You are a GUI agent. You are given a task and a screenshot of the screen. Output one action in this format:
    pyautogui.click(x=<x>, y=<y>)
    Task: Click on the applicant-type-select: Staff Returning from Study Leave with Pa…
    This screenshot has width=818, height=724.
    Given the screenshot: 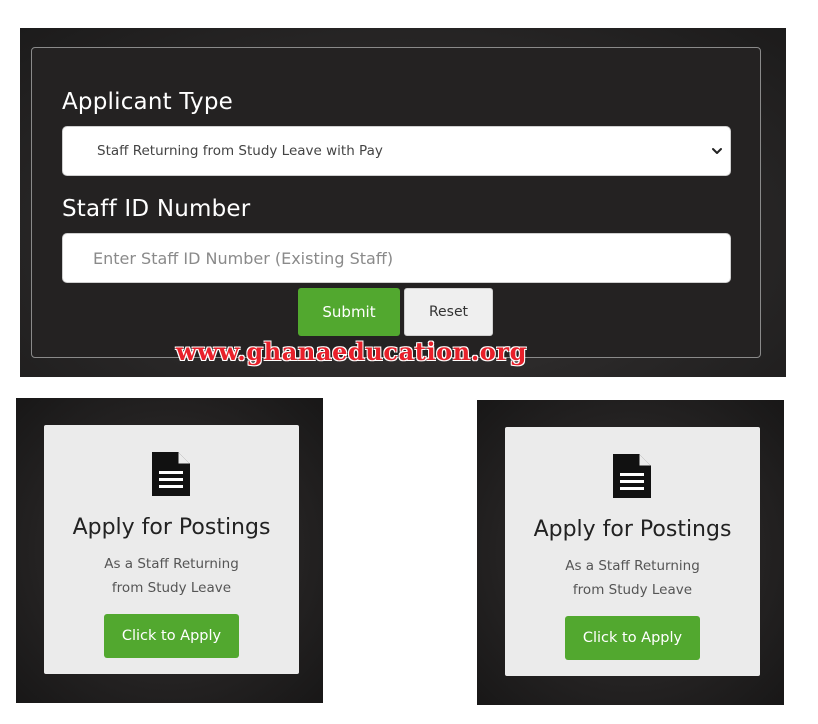 What is the action you would take?
    pyautogui.click(x=396, y=151)
    